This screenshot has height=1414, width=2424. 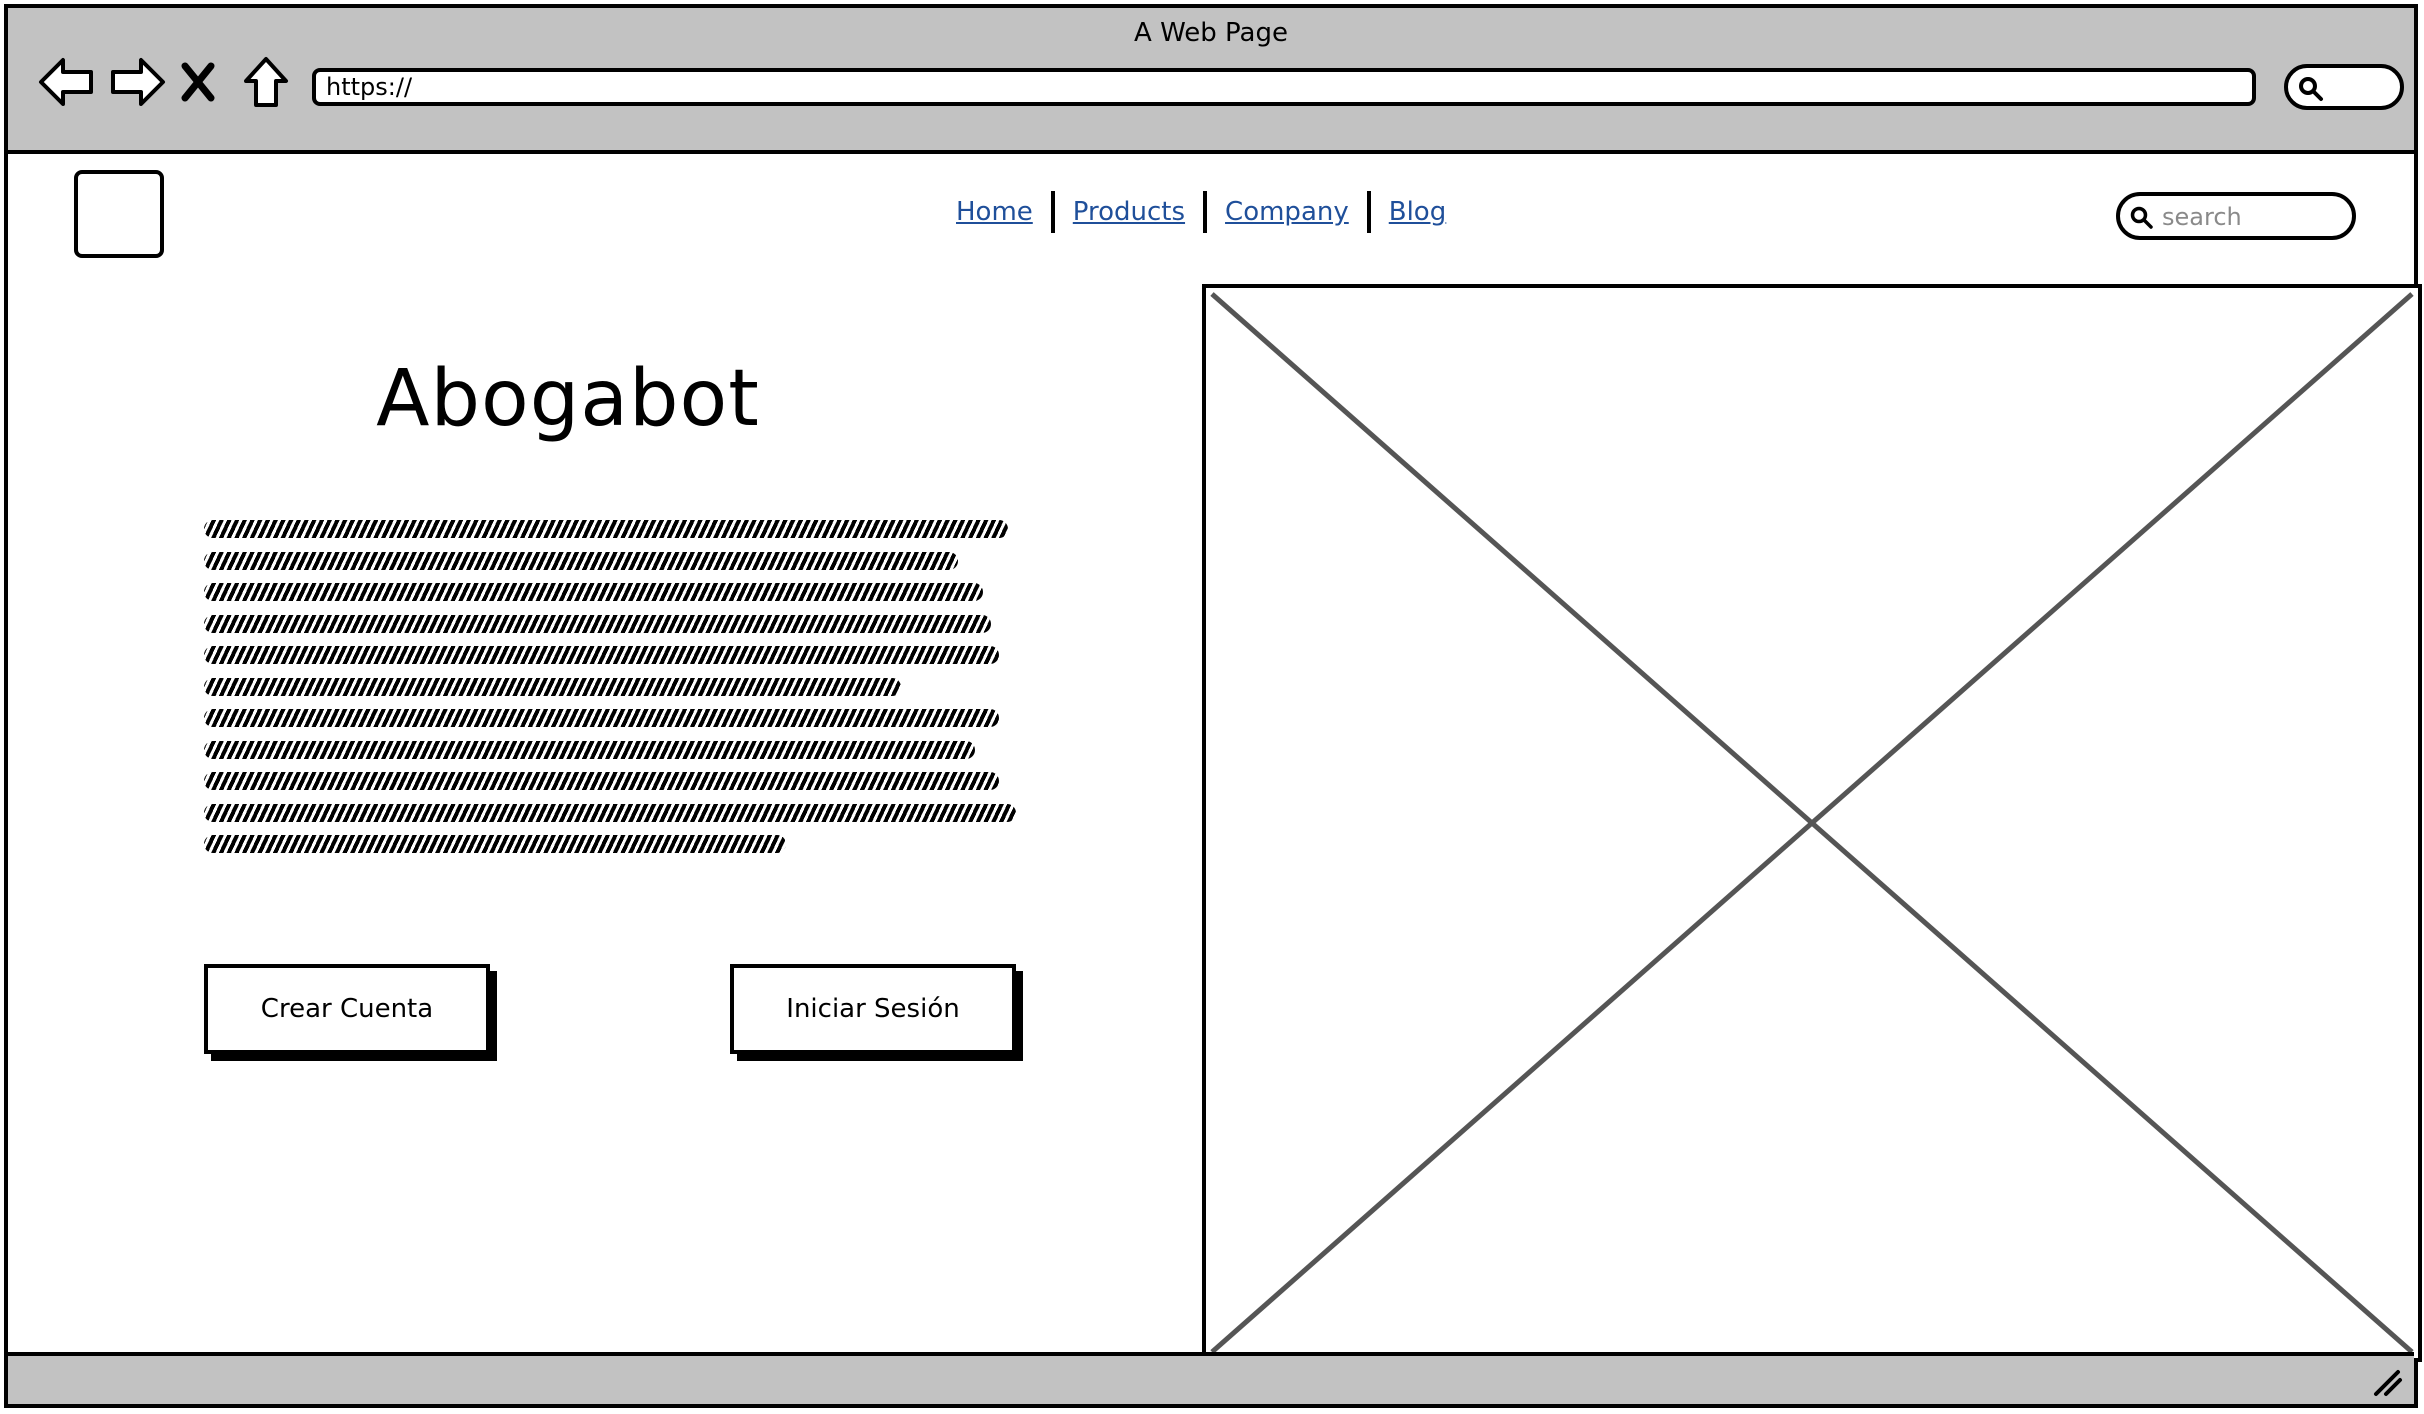 I want to click on create-account-button: Crear Cuenta, so click(x=347, y=1009).